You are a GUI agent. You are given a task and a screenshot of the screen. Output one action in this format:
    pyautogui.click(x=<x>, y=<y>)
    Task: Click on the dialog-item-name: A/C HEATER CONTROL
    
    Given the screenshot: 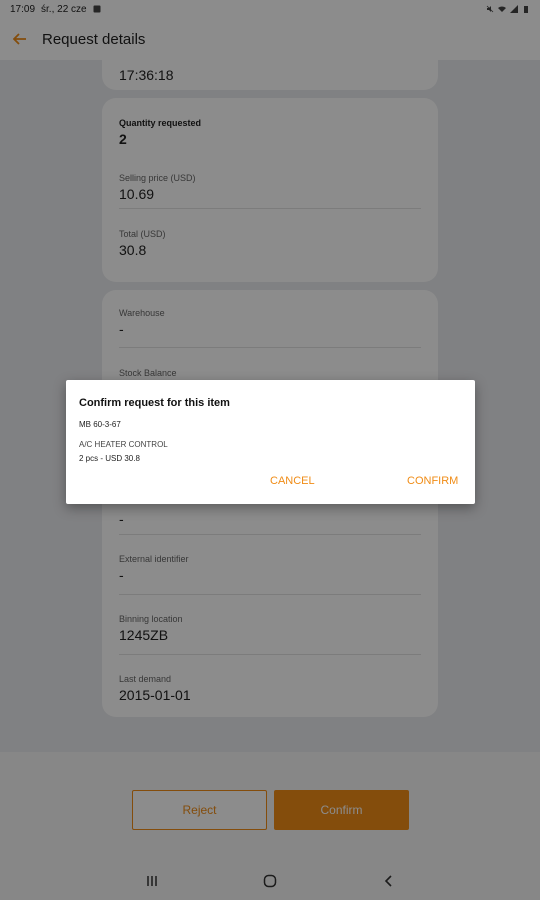 What is the action you would take?
    pyautogui.click(x=123, y=444)
    